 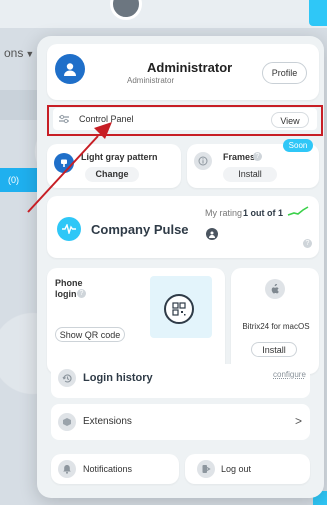 What do you see at coordinates (90, 334) in the screenshot?
I see `show-qr-code-button: Show QR code` at bounding box center [90, 334].